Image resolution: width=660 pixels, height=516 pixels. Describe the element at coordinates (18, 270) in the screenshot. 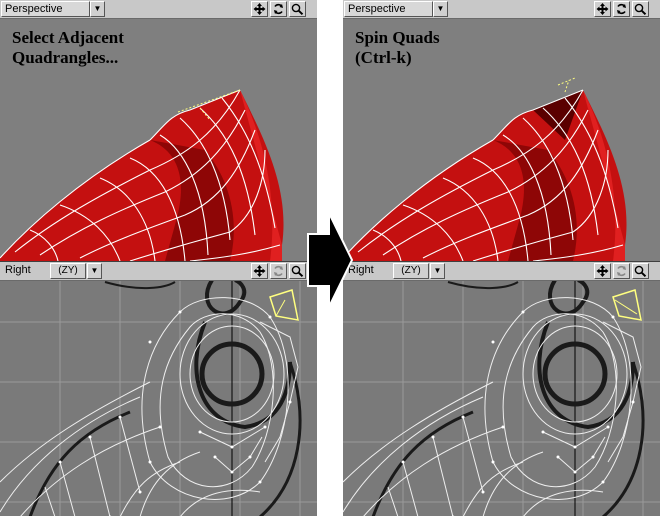

I see `view-type-label: Right` at that location.